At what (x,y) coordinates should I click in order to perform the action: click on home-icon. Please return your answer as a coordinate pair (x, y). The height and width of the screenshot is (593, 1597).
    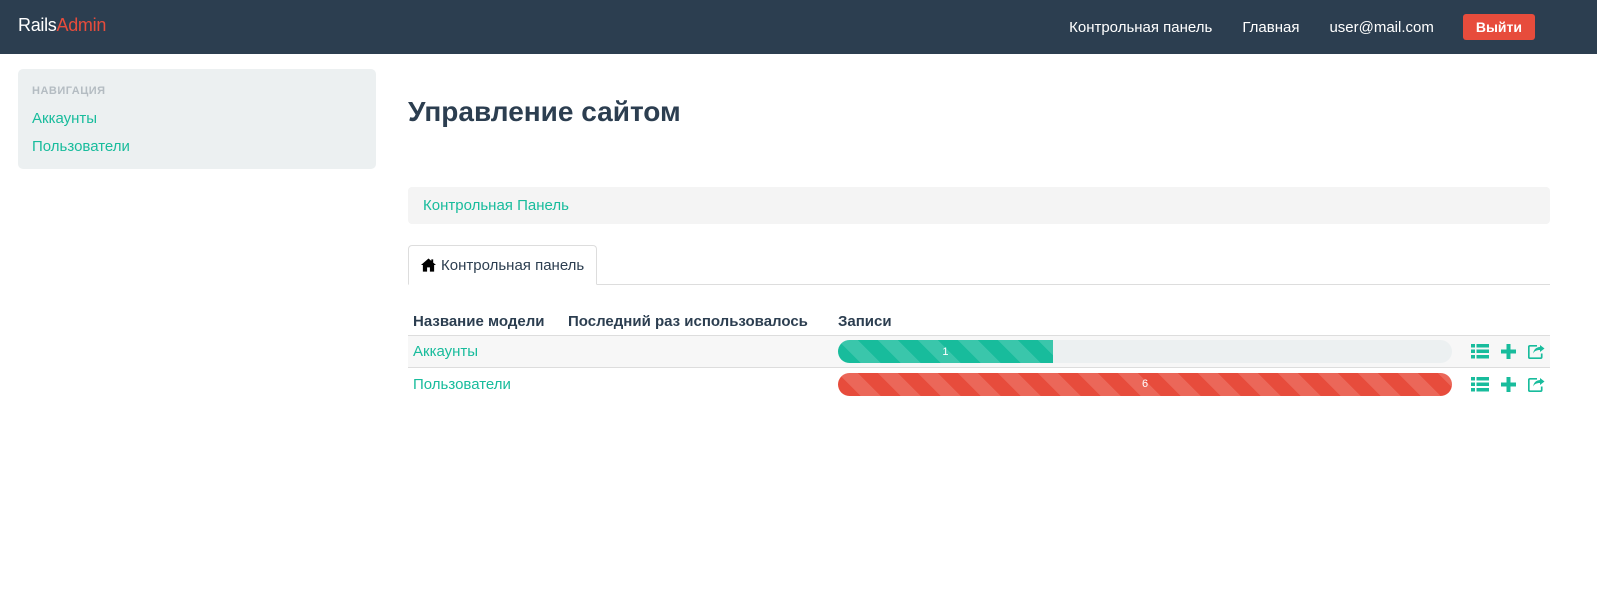
    Looking at the image, I should click on (428, 265).